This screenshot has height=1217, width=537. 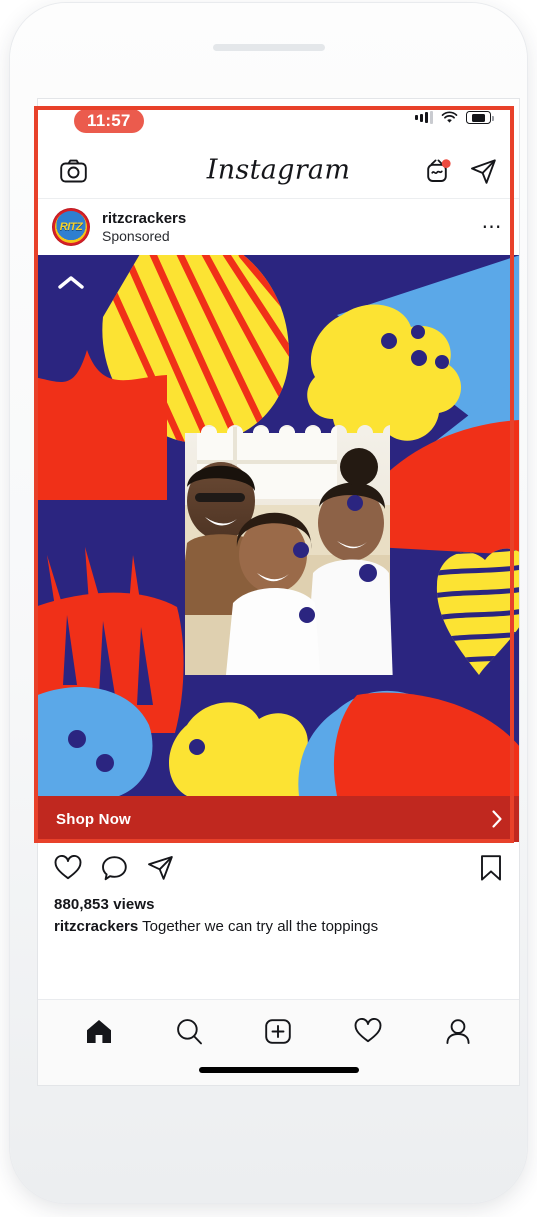 I want to click on chevron-right-icon, so click(x=497, y=819).